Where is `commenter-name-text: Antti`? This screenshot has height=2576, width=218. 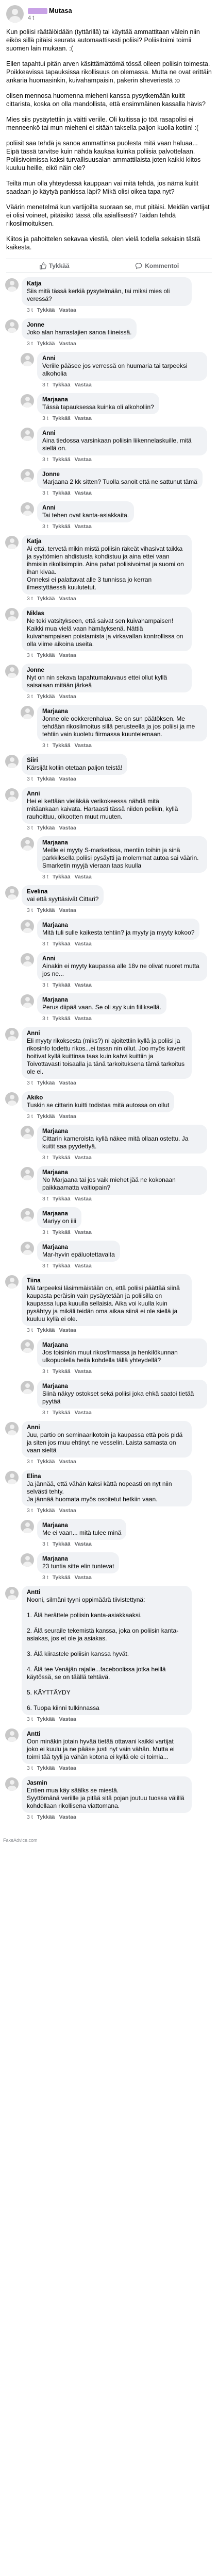
commenter-name-text: Antti is located at coordinates (33, 1593).